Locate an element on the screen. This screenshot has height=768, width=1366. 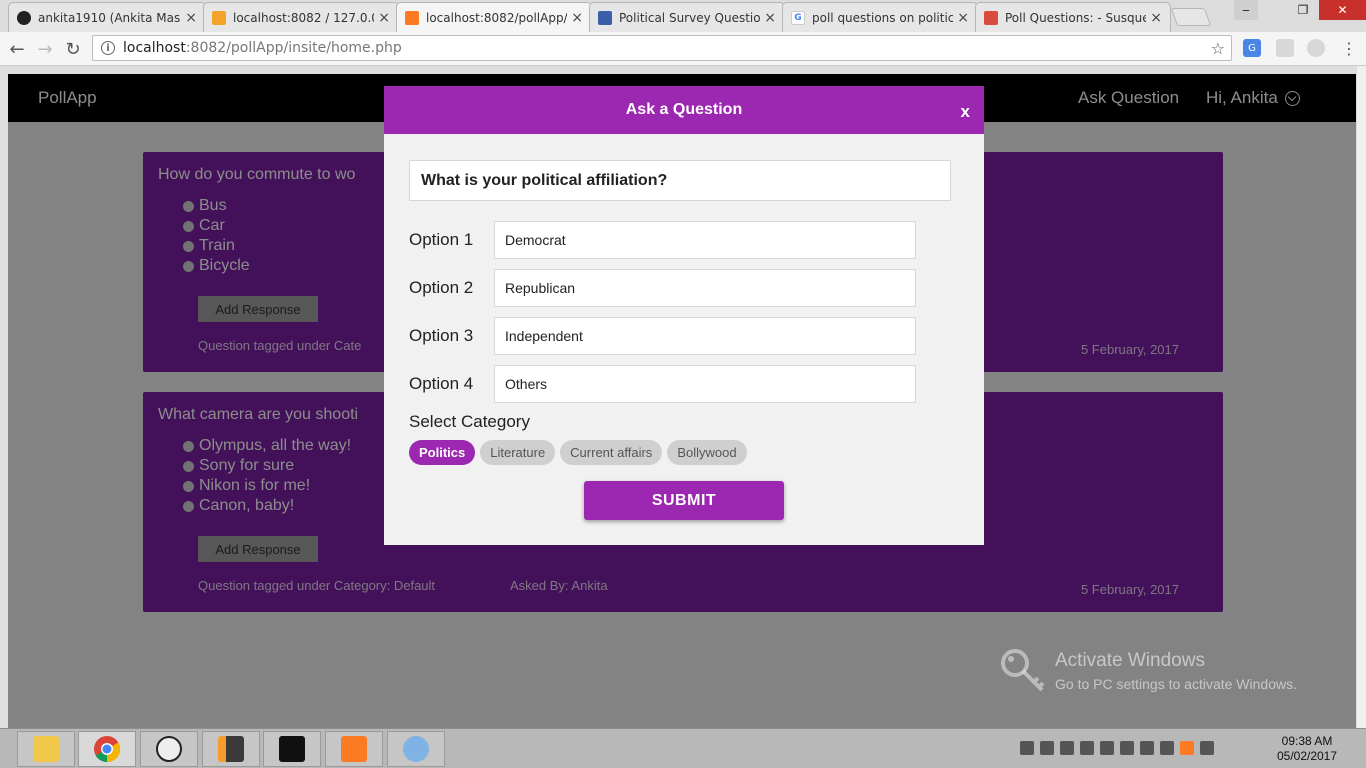
option-label: Option 2 is located at coordinates (441, 287).